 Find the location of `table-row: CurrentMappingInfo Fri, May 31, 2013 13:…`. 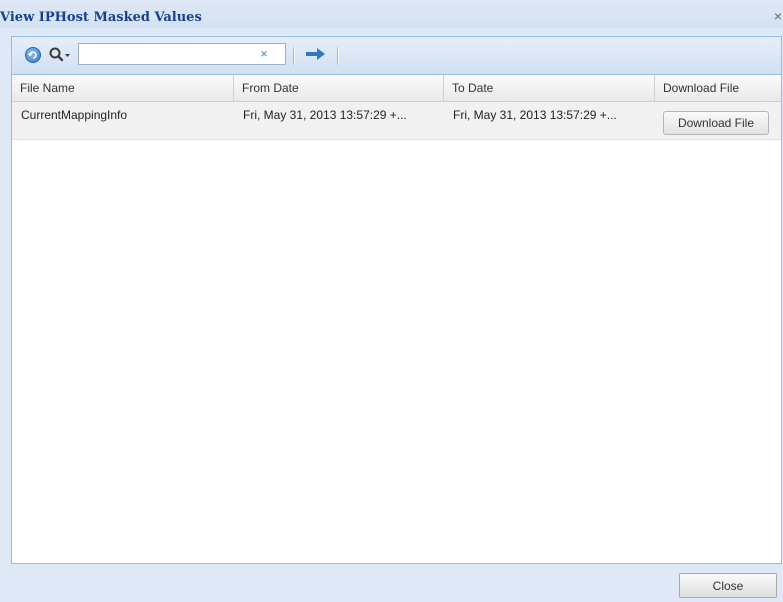

table-row: CurrentMappingInfo Fri, May 31, 2013 13:… is located at coordinates (396, 121).